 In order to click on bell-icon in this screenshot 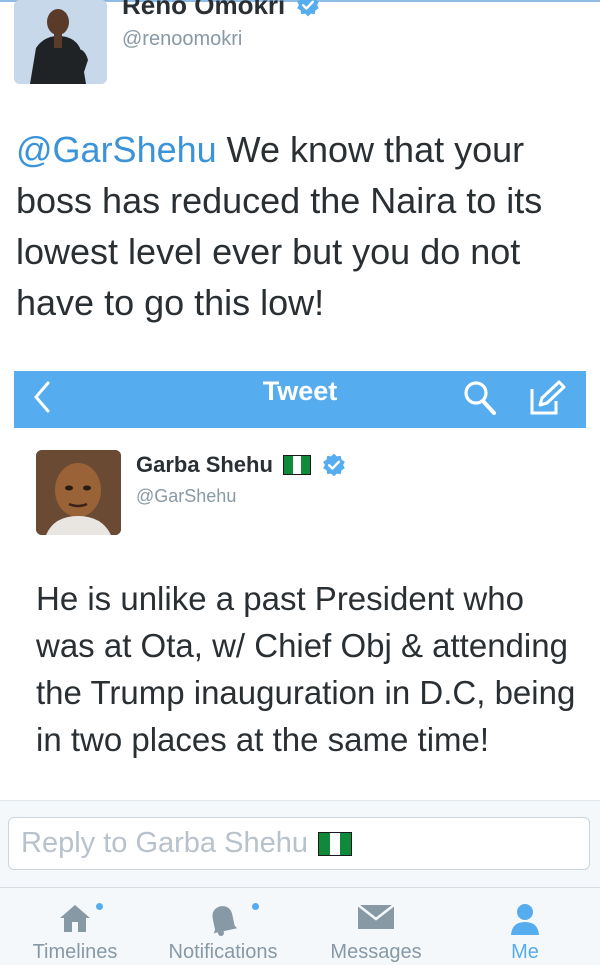, I will do `click(225, 921)`.